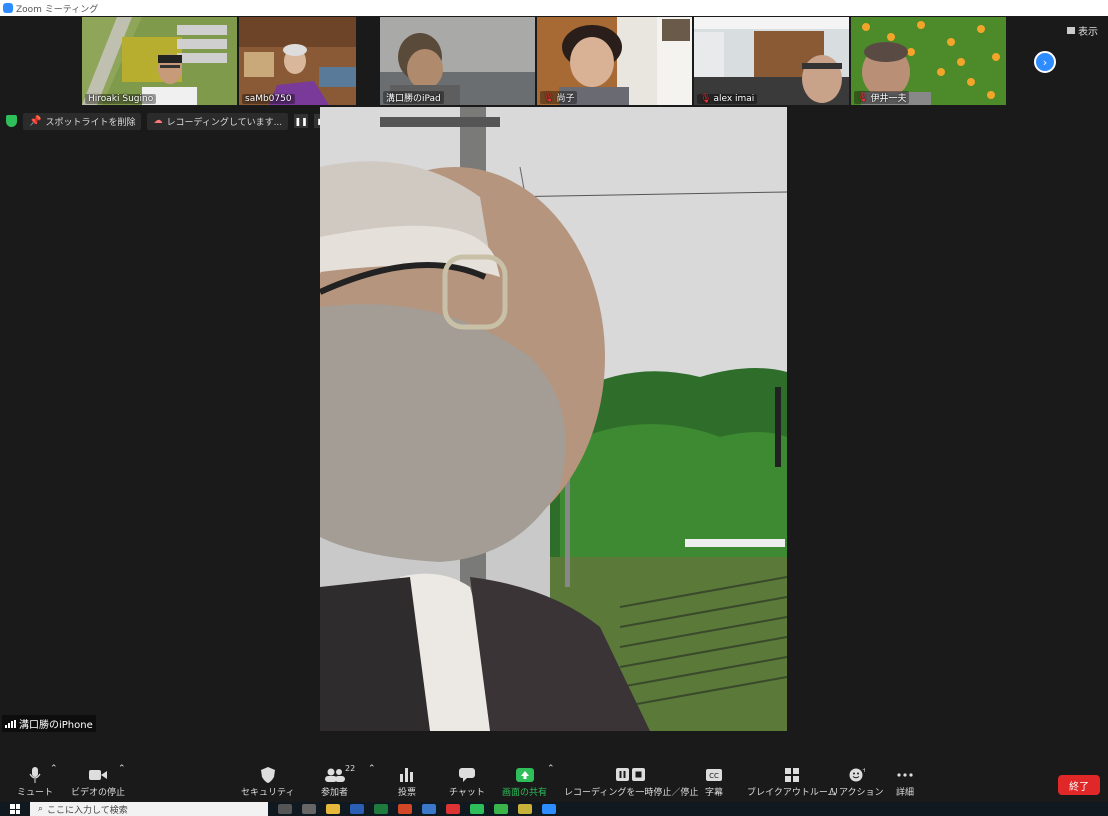 This screenshot has height=816, width=1108. What do you see at coordinates (928, 61) in the screenshot?
I see `participant-thumbnail: 🎙 伊井一夫` at bounding box center [928, 61].